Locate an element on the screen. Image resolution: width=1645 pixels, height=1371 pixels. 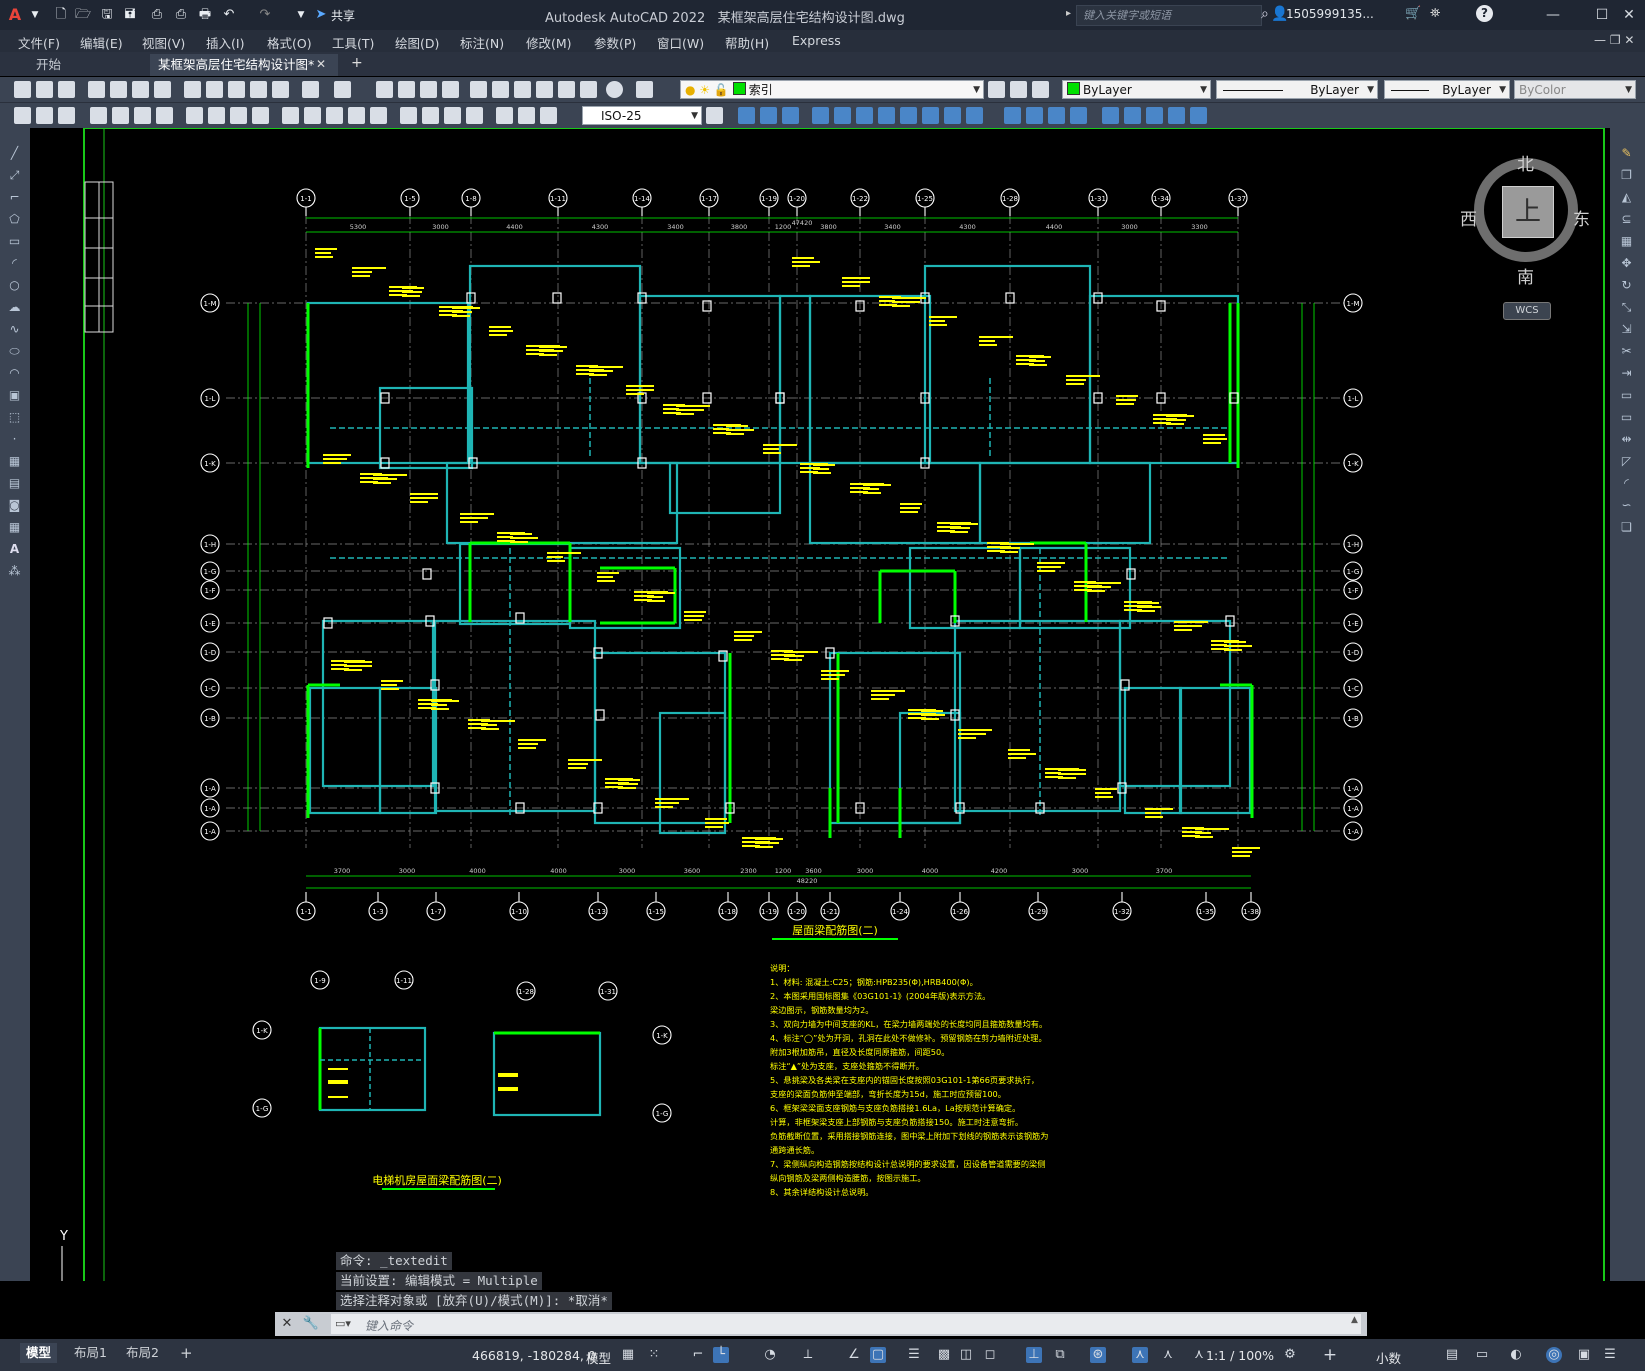
tb-matchprop-icon is located at coordinates (258, 89).